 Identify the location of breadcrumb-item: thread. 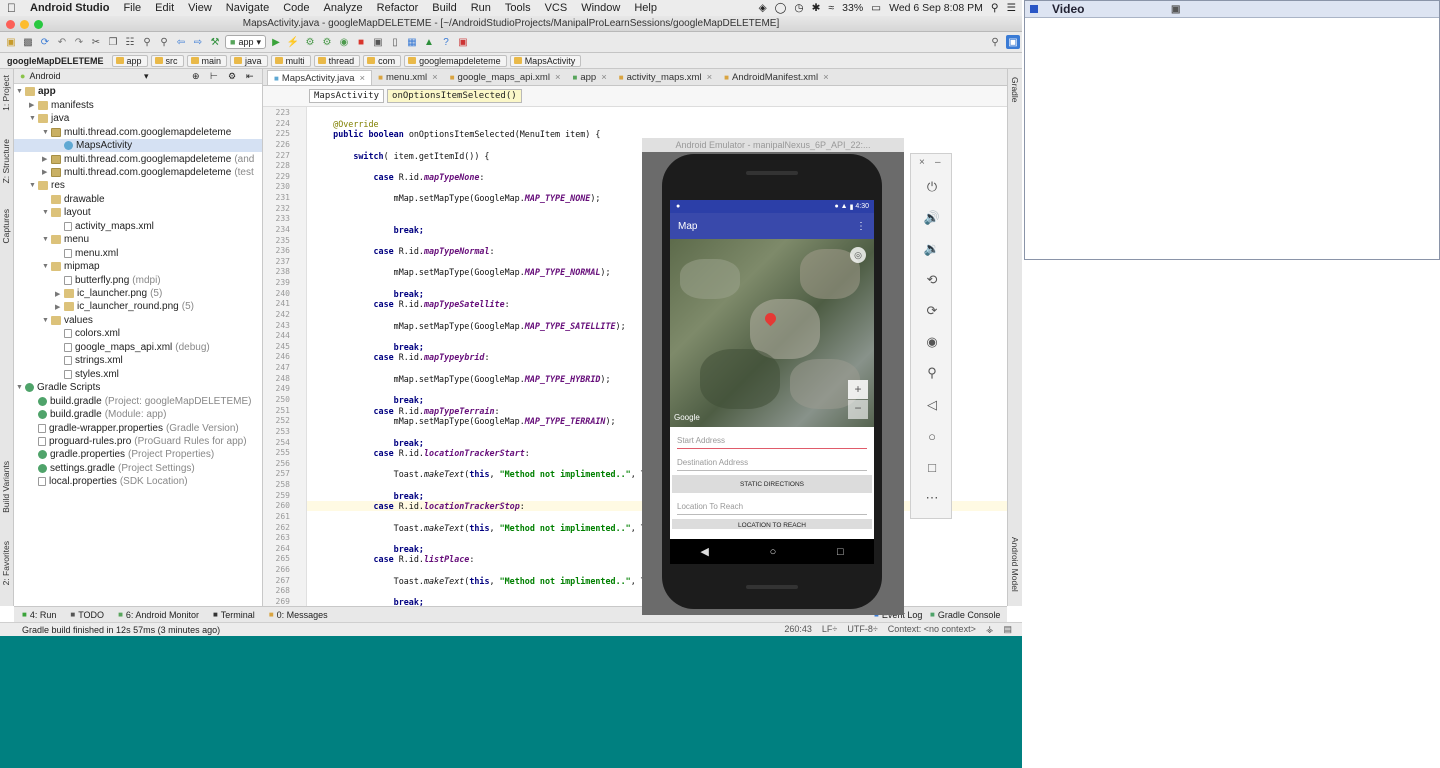
(337, 60).